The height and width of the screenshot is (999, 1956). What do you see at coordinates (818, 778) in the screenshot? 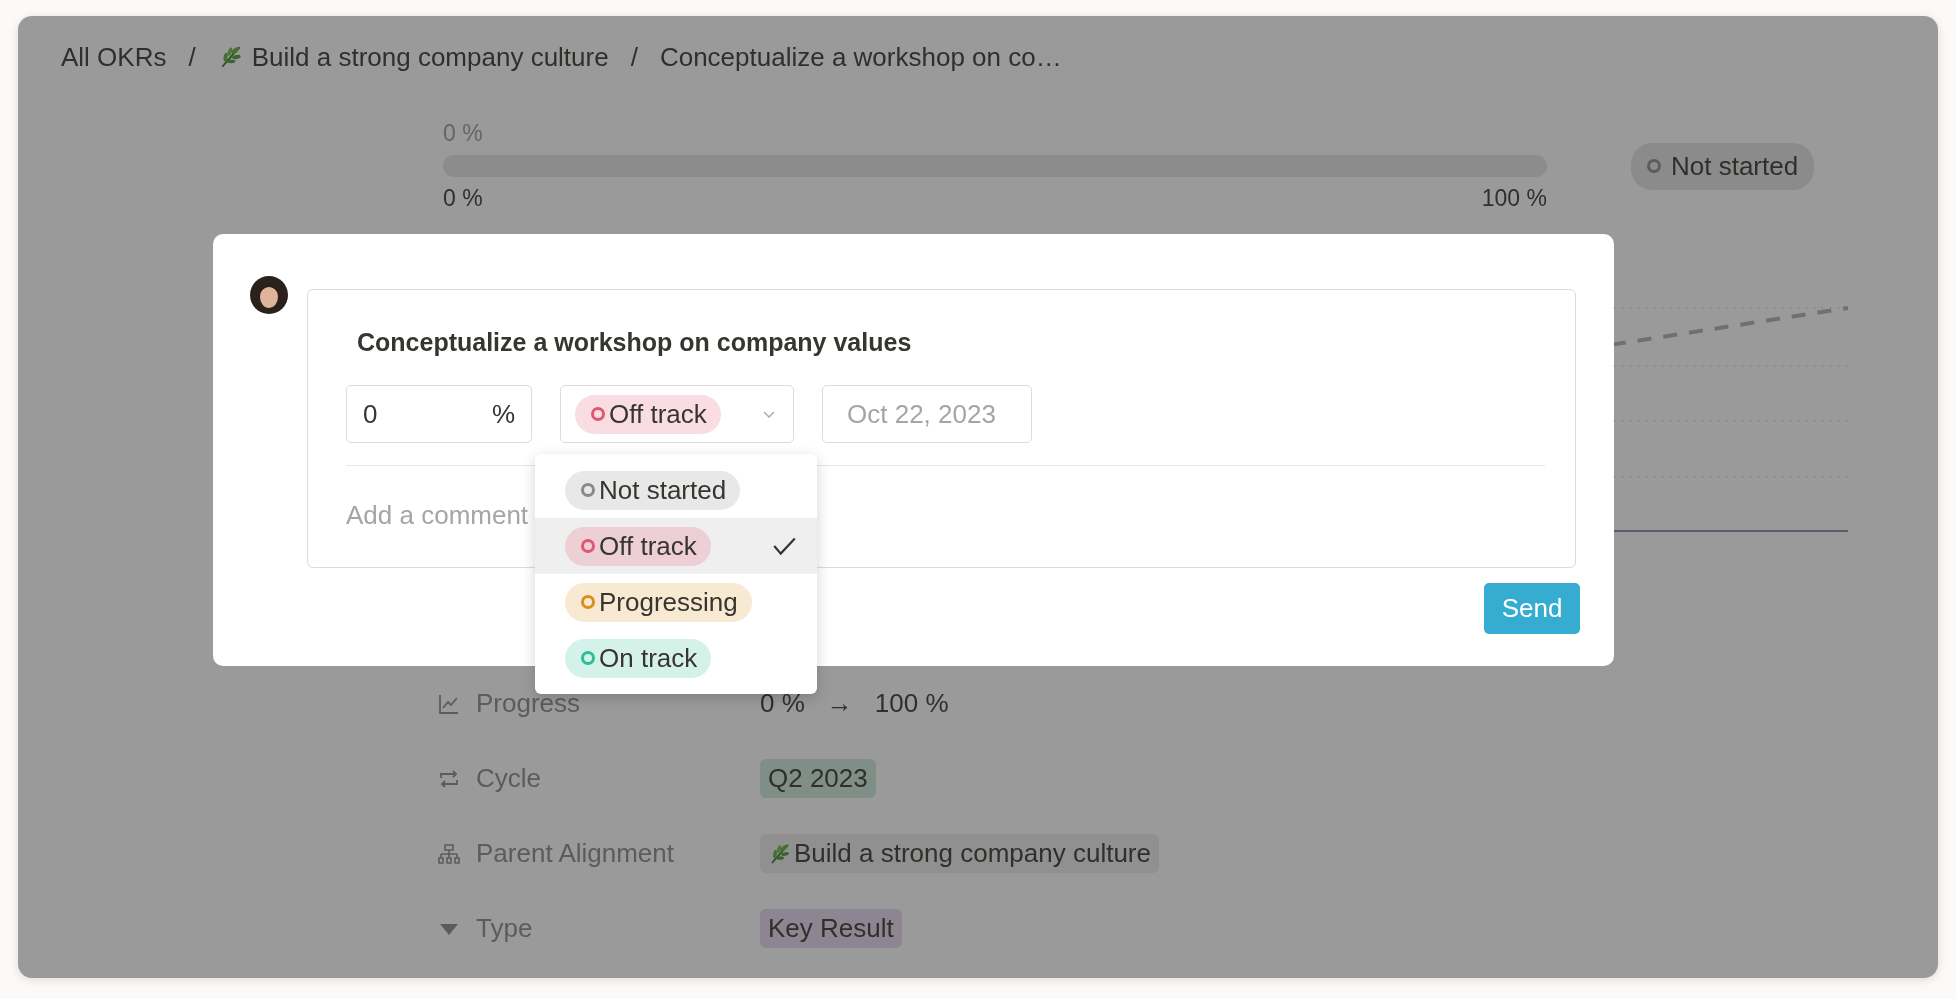
I see `property-tag: Q2 2023` at bounding box center [818, 778].